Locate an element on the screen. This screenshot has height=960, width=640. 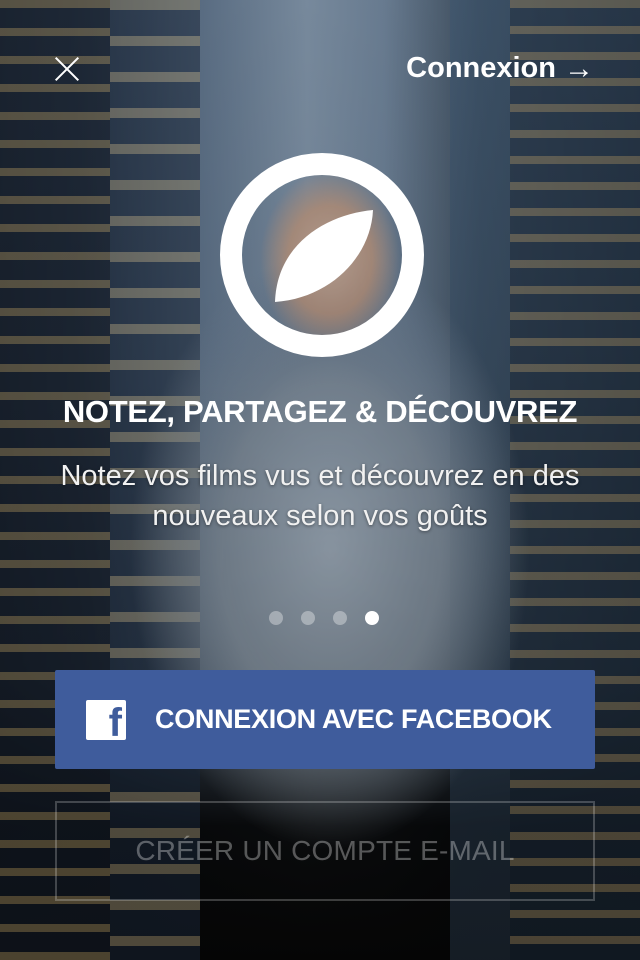
facebook-icon: f is located at coordinates (106, 722).